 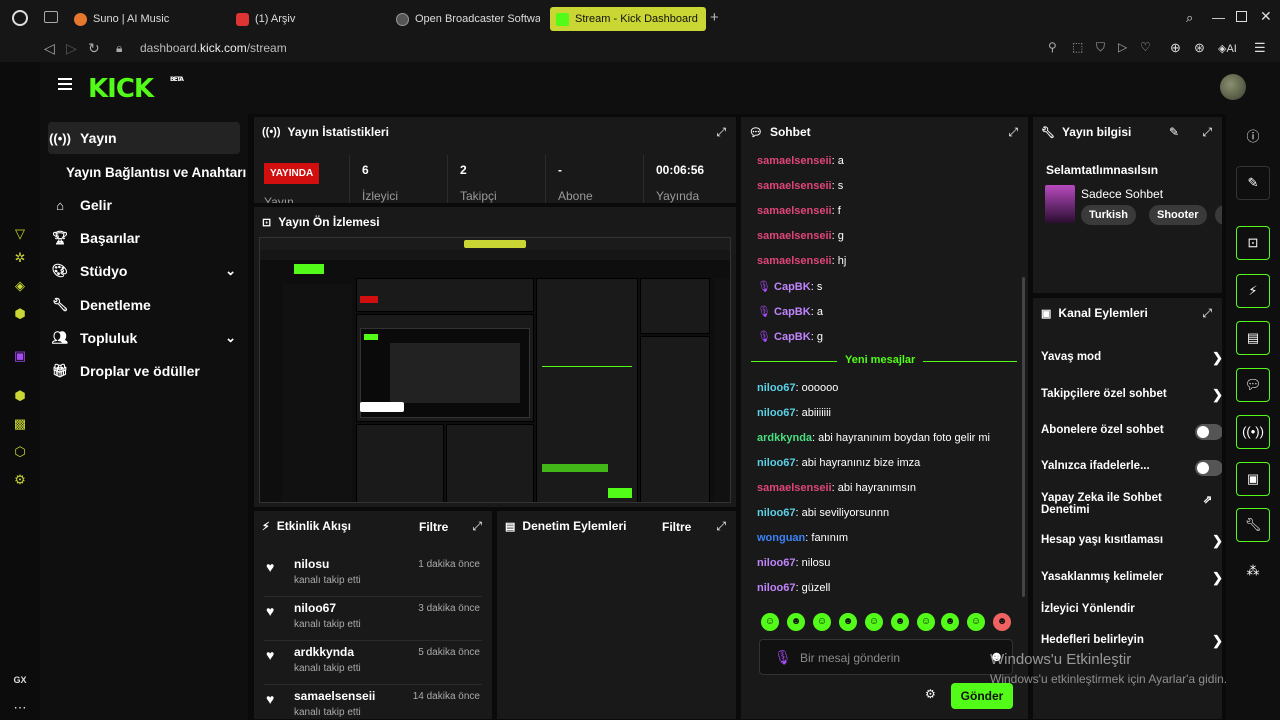 What do you see at coordinates (433, 527) in the screenshot?
I see `filter-button: Filtre` at bounding box center [433, 527].